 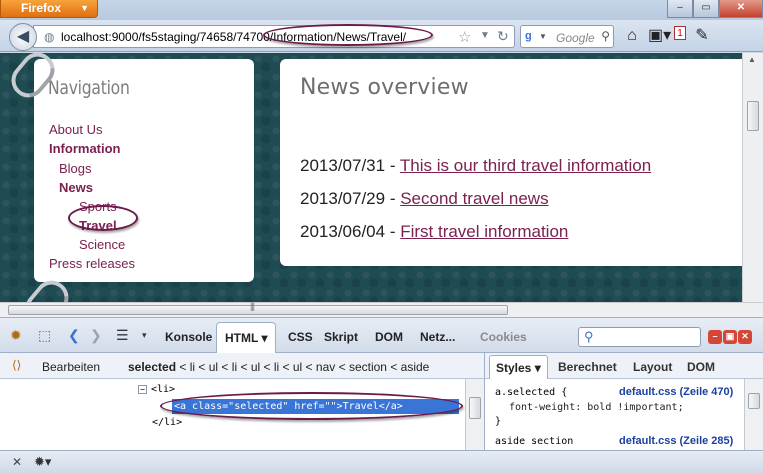 I want to click on tab-cookies: Cookies, so click(x=503, y=337).